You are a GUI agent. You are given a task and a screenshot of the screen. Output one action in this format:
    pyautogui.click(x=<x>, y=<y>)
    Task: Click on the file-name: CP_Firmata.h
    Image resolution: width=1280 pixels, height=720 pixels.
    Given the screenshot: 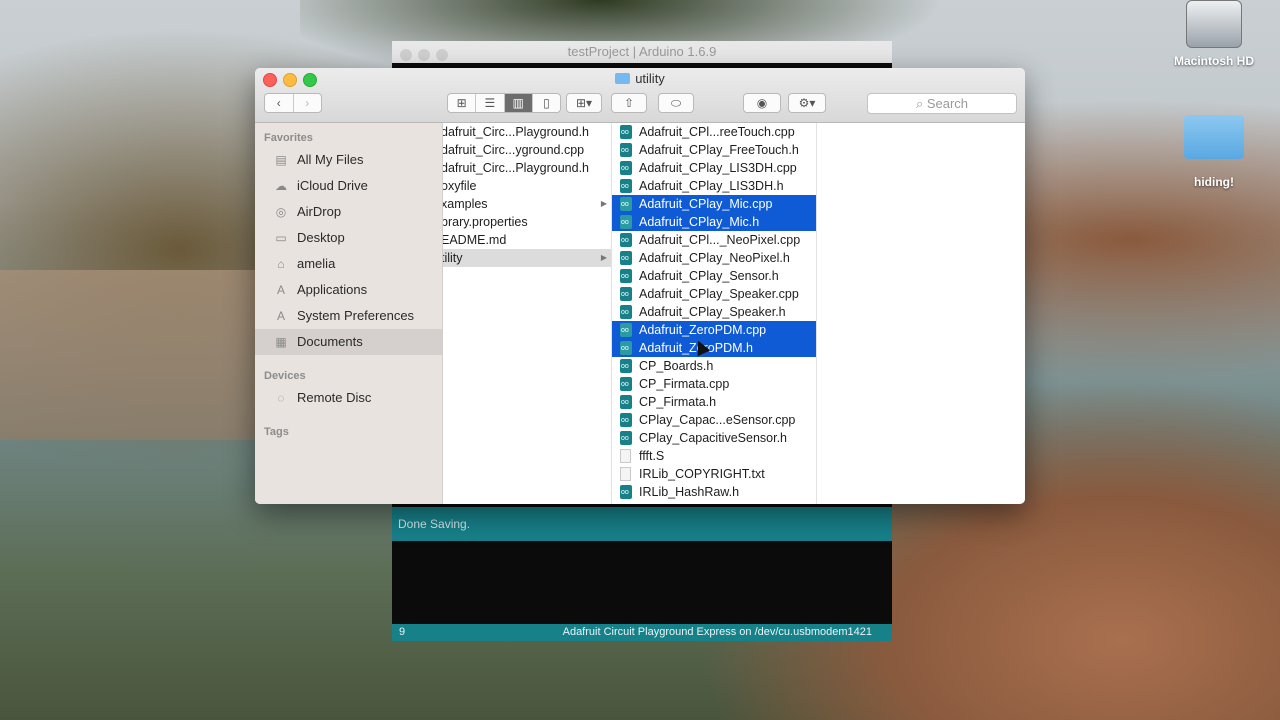 What is the action you would take?
    pyautogui.click(x=678, y=402)
    